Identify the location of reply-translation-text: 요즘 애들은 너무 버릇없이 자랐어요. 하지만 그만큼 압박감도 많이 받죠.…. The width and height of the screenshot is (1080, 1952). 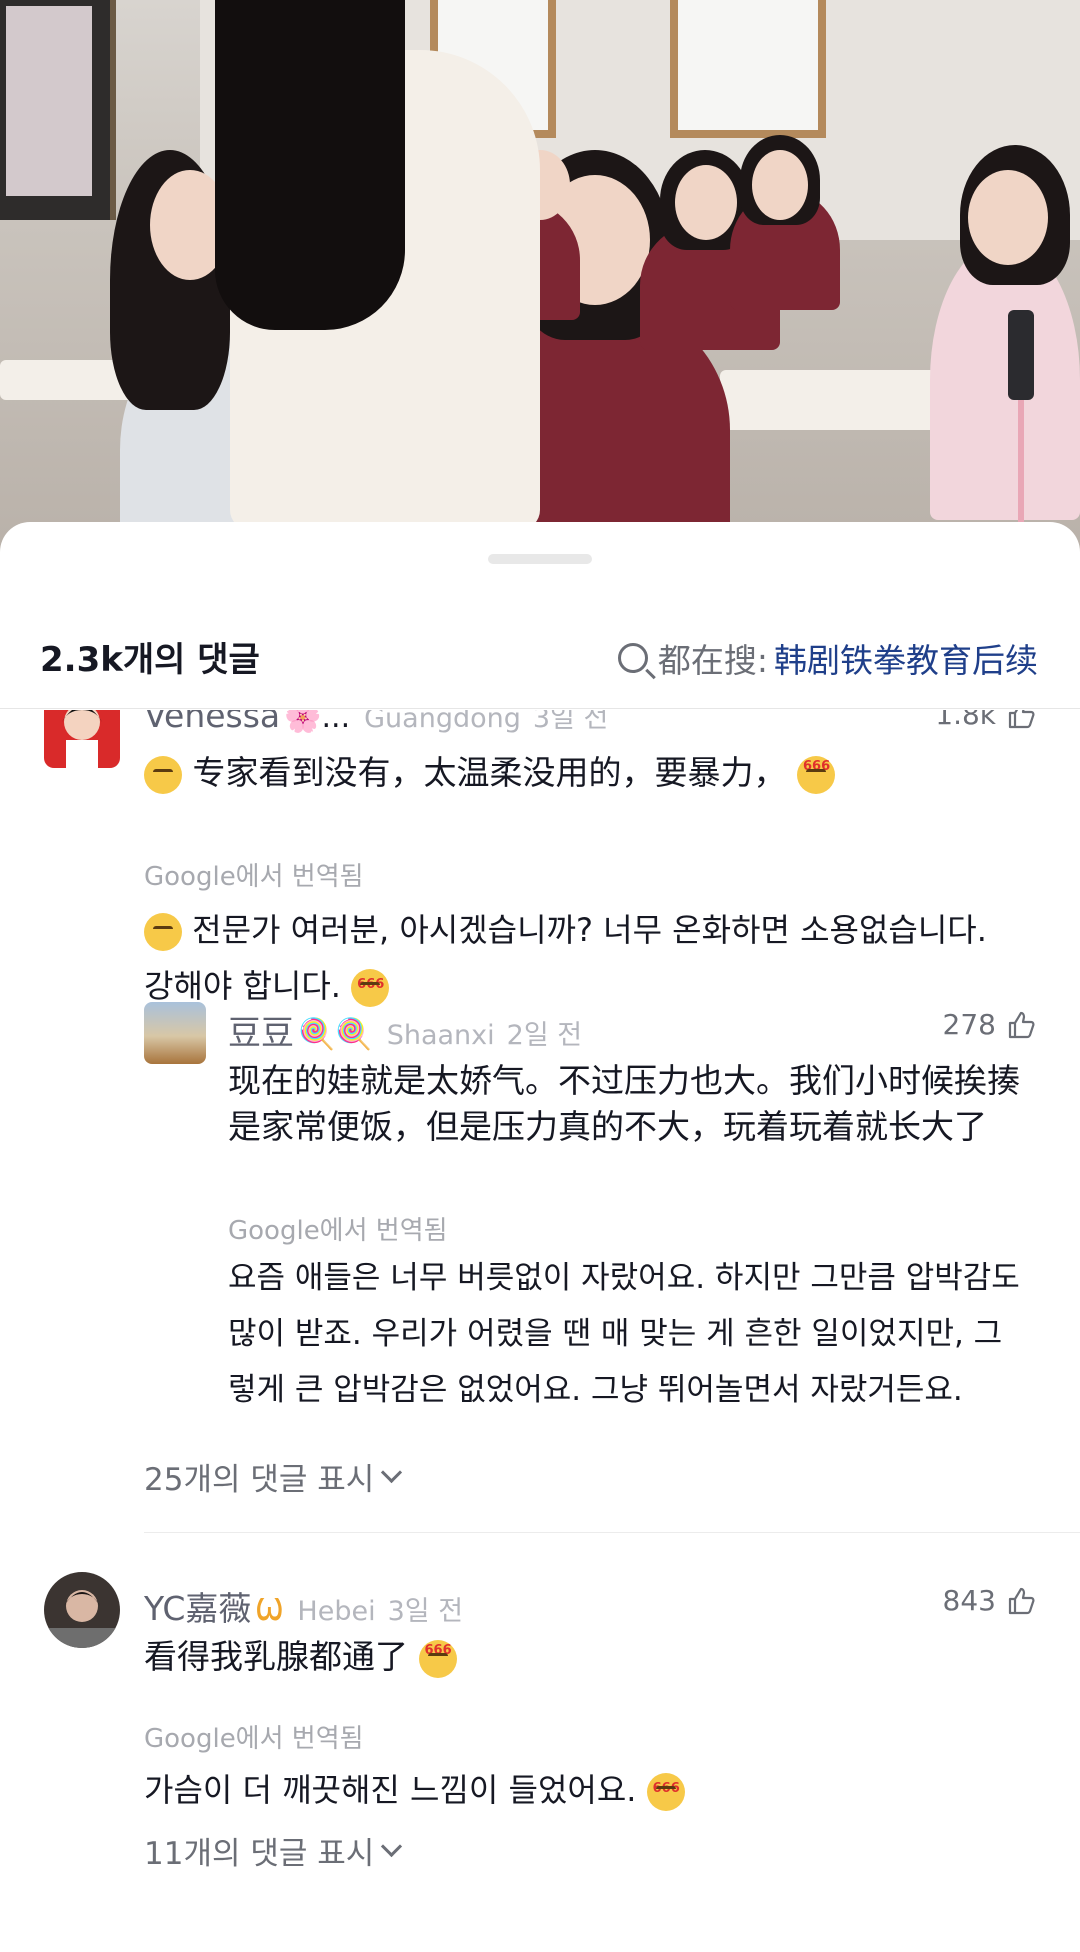
(624, 1334).